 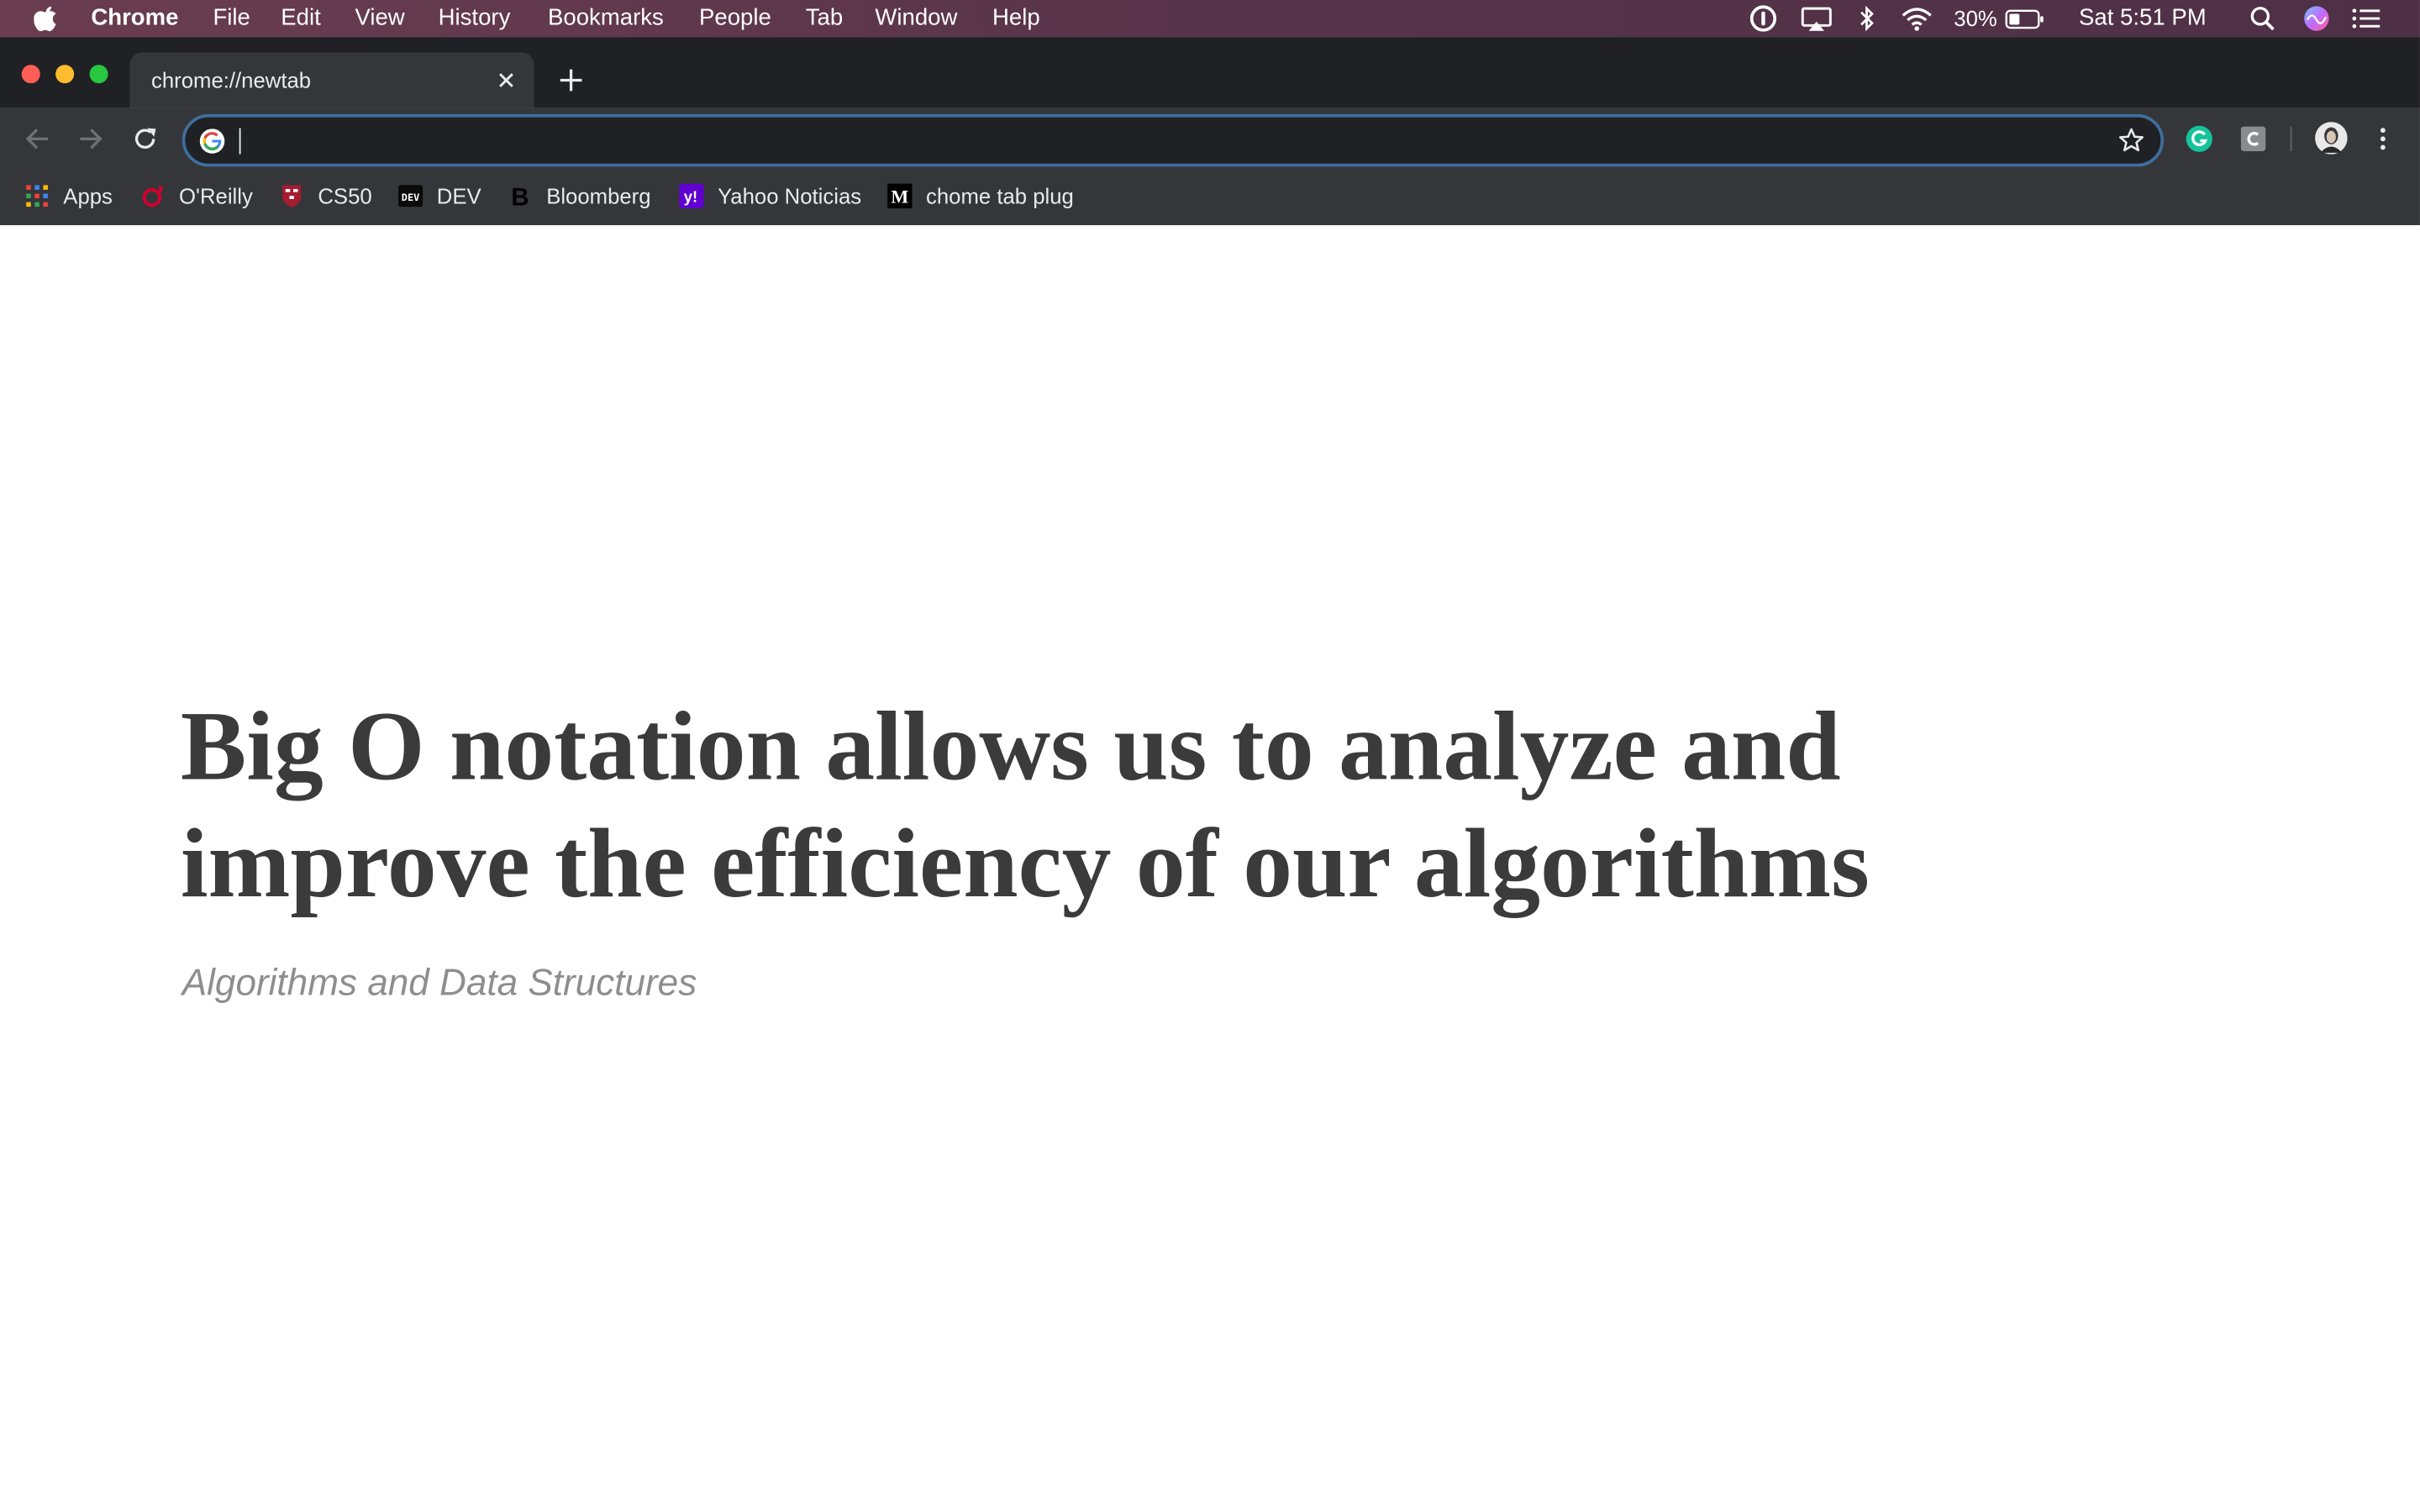 What do you see at coordinates (439, 984) in the screenshot?
I see `page-subtitle: Algorithms and Data Structures` at bounding box center [439, 984].